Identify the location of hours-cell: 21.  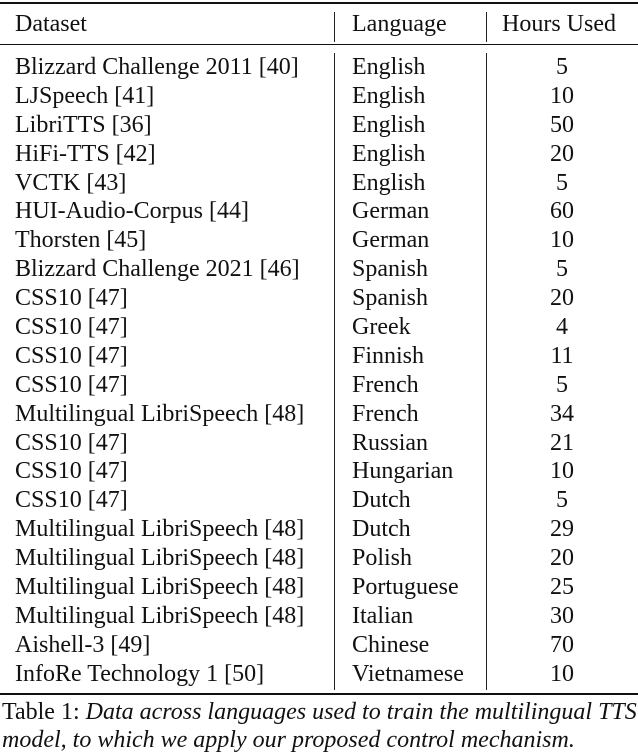
(562, 442).